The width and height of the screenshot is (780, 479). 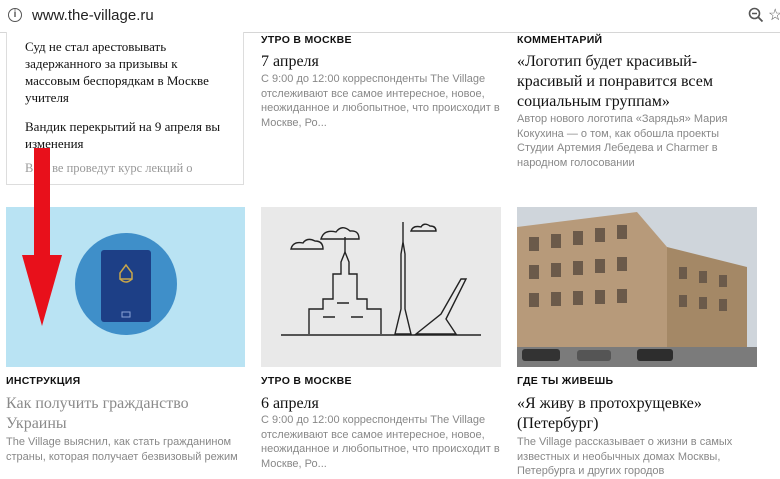 I want to click on card-title: «Я живу в протохрущевке» (Петербург), so click(x=632, y=414).